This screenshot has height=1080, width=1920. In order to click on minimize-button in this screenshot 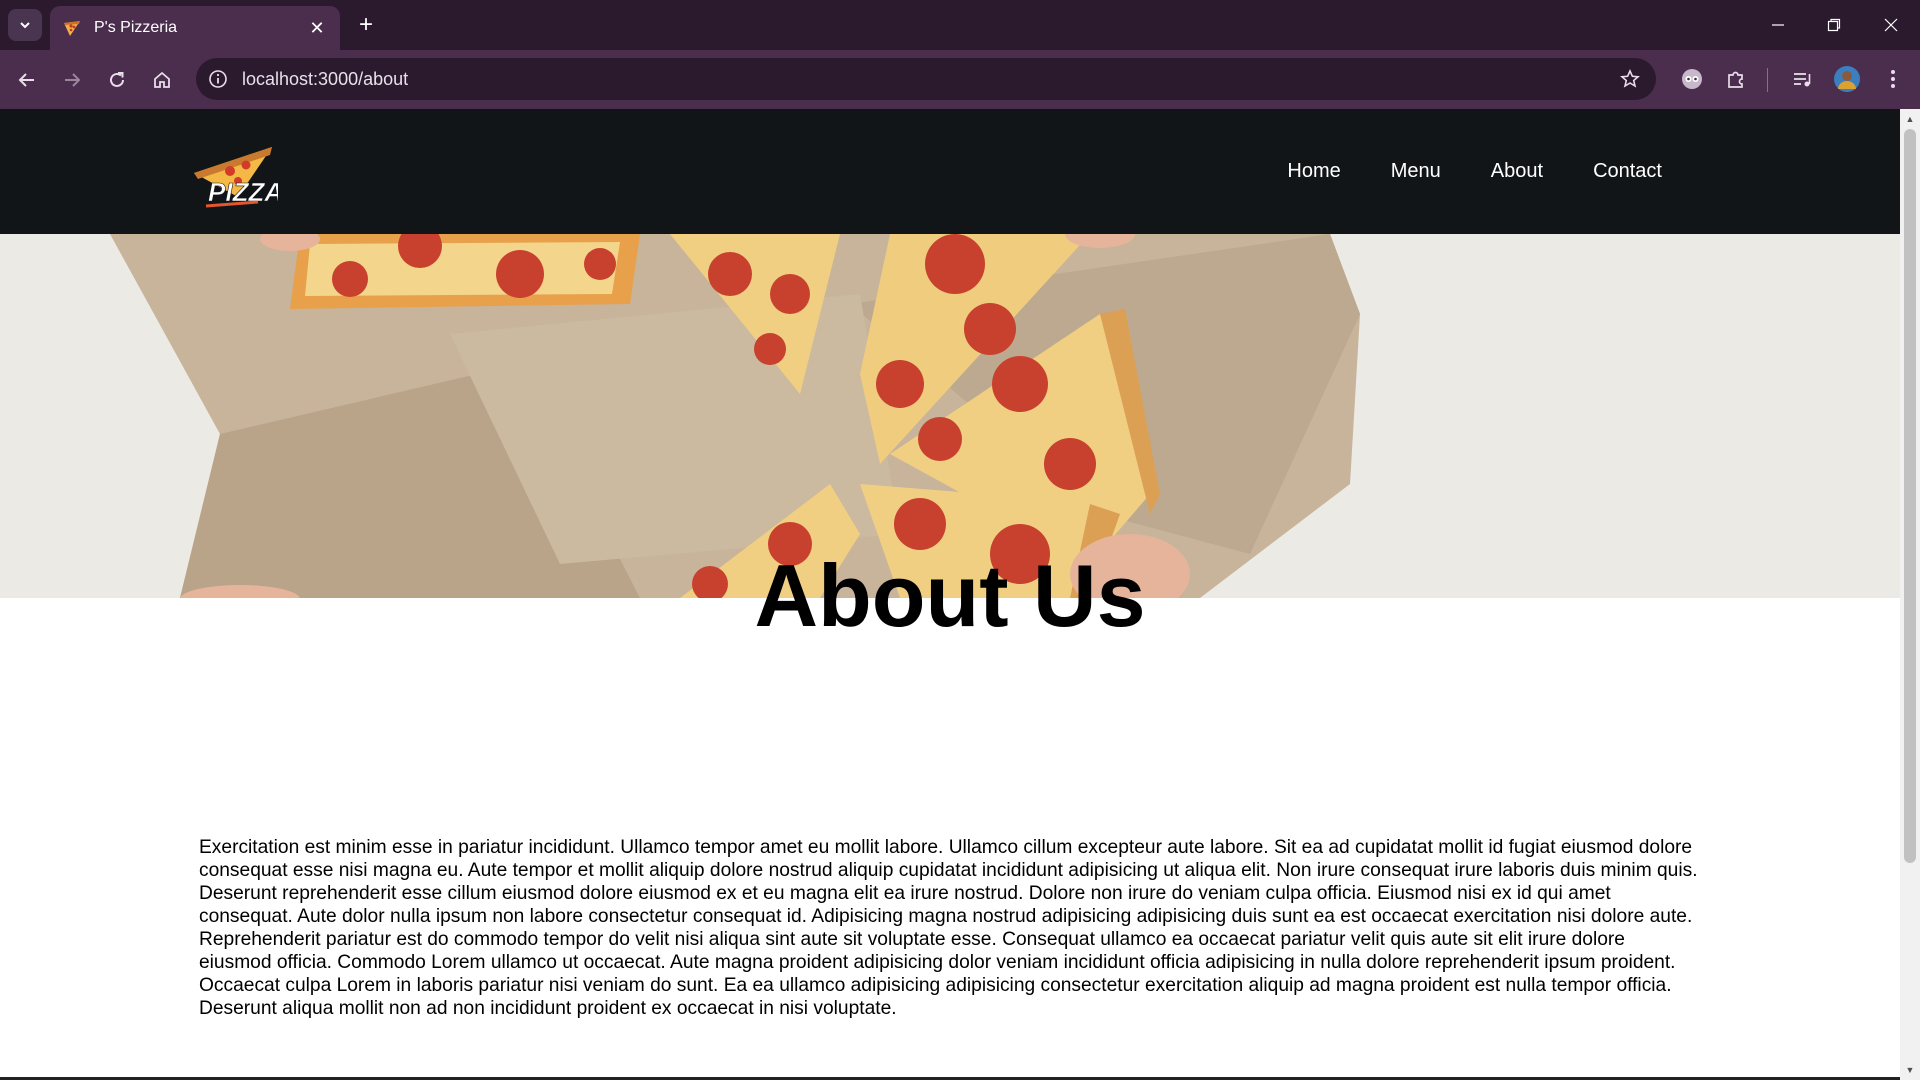, I will do `click(1778, 25)`.